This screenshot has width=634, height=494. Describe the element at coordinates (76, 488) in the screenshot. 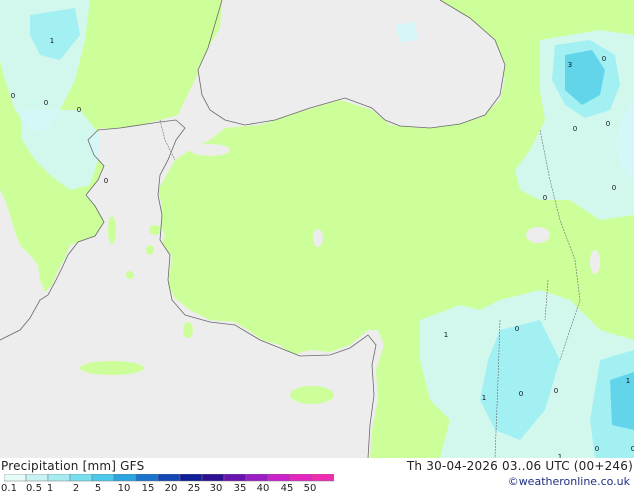

I see `scale-tick-label: 2` at that location.